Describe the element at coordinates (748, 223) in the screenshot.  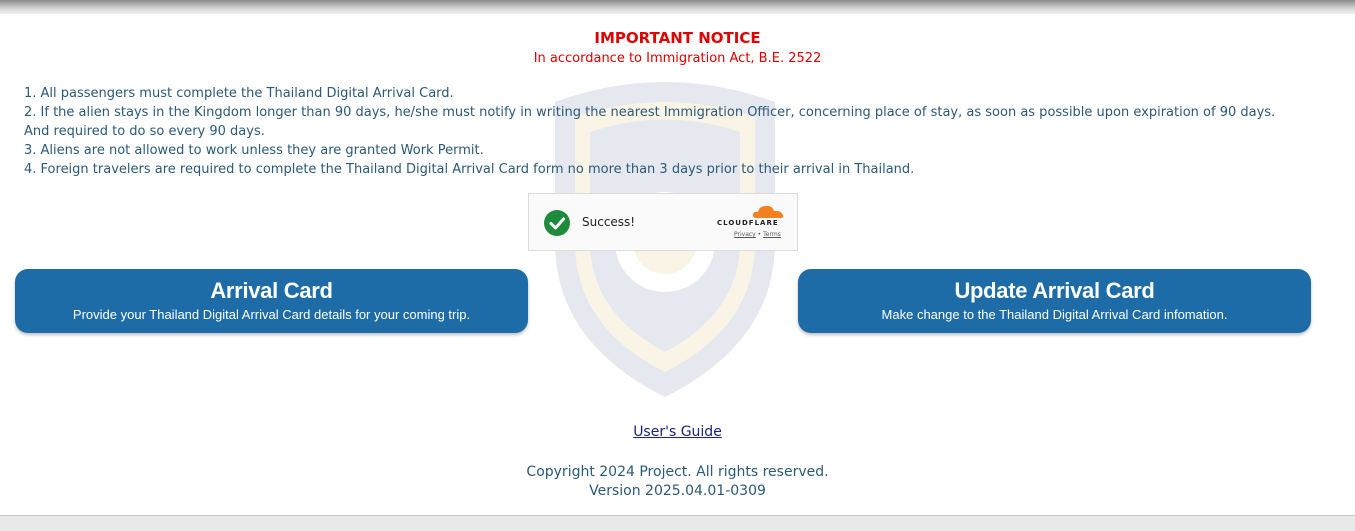
I see `cloudflare-brand: CLOUDFLARE` at that location.